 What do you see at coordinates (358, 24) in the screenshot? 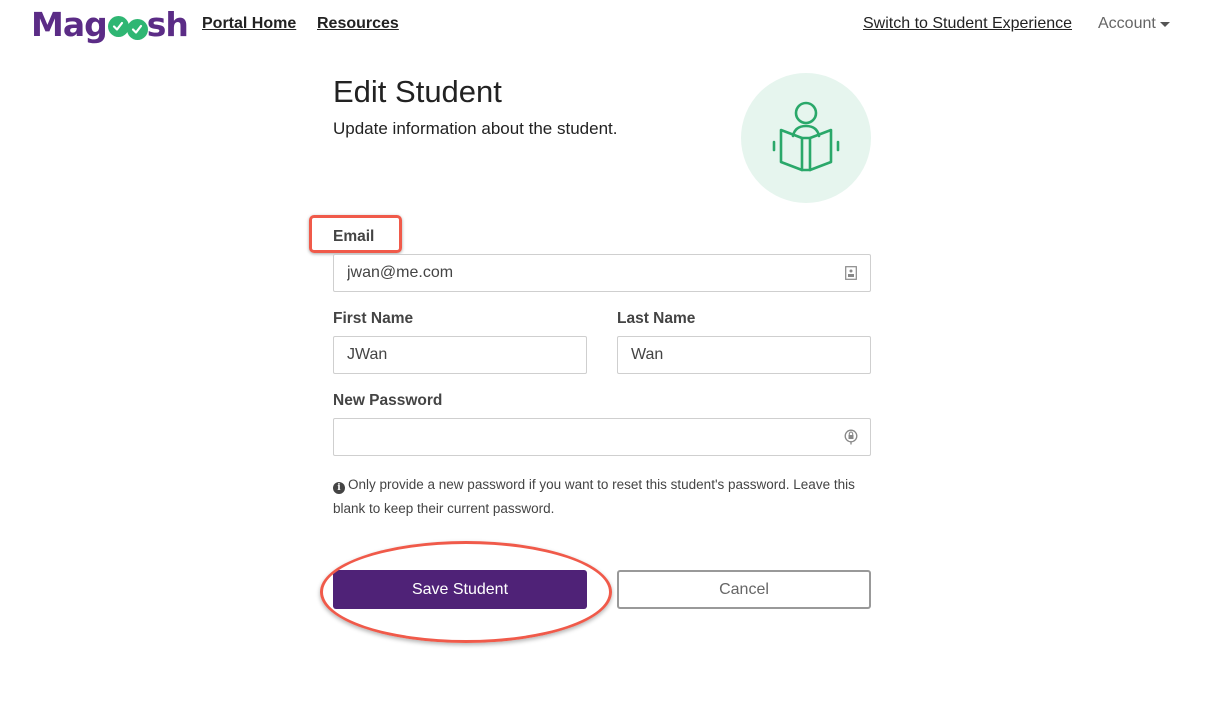
I see `nav-resources: Resources` at bounding box center [358, 24].